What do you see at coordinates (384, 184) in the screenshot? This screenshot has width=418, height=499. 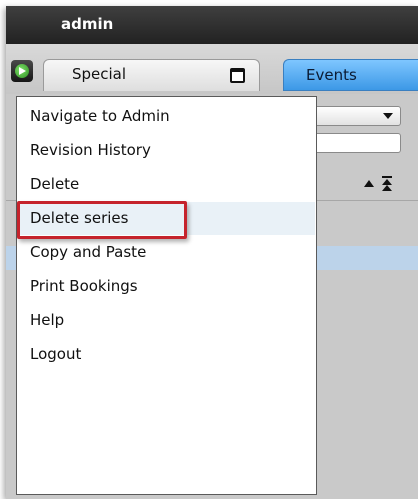 I see `sort-controls` at bounding box center [384, 184].